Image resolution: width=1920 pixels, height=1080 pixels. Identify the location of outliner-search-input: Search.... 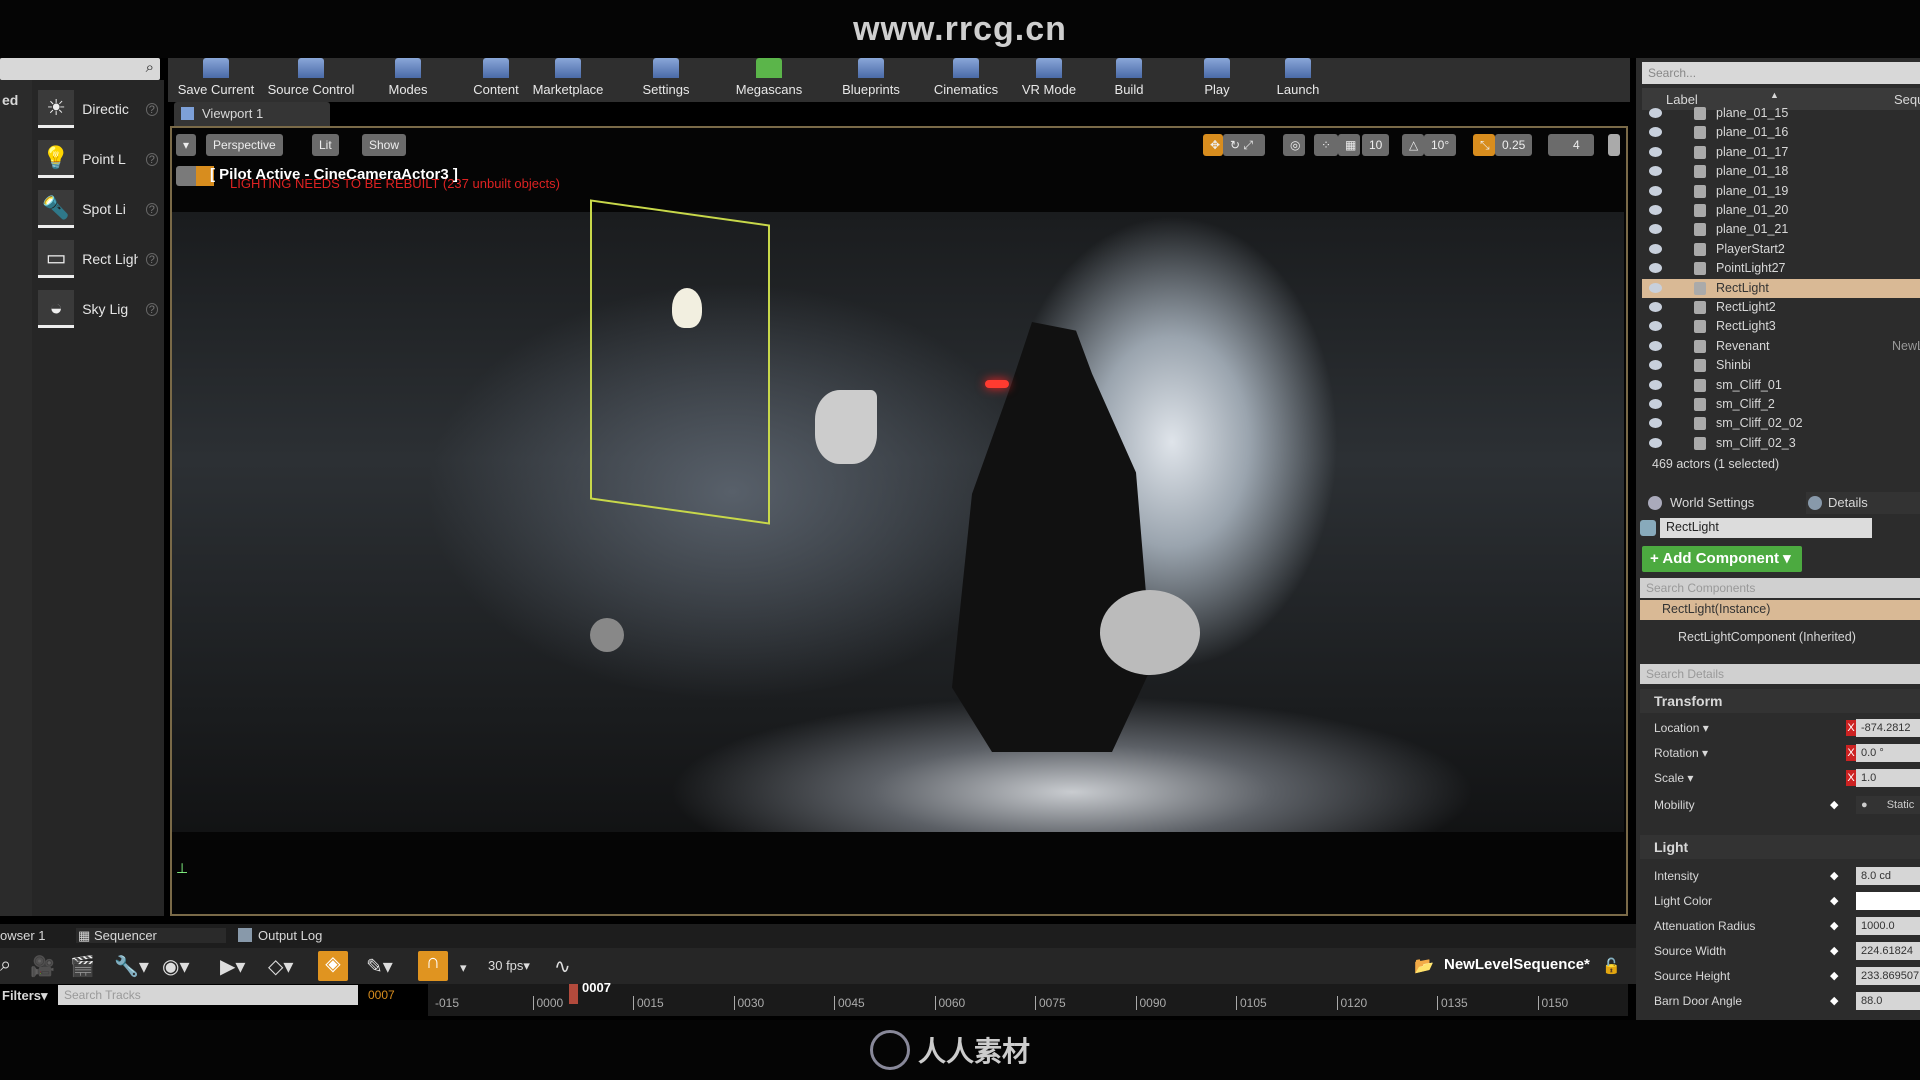
(1781, 73).